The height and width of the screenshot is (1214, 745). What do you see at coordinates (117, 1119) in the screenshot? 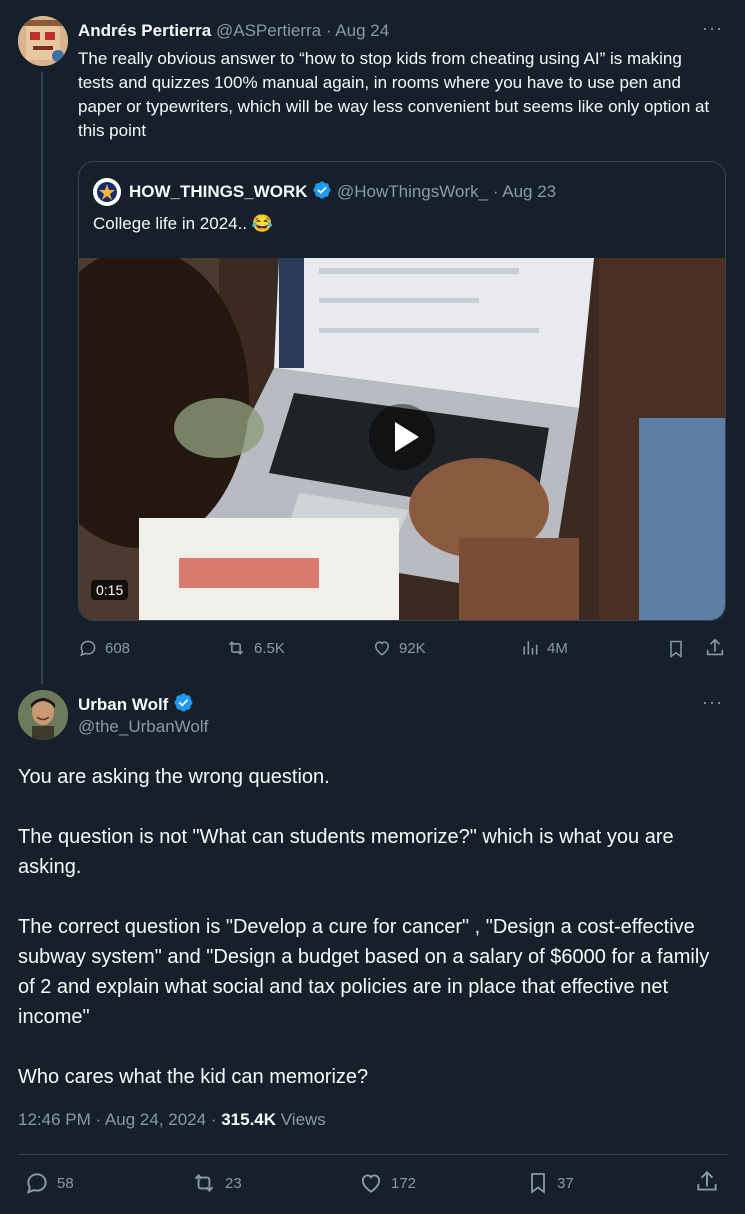
I see `tweet-timestamp: 12:46 PM · Aug 24, 2024 ·` at bounding box center [117, 1119].